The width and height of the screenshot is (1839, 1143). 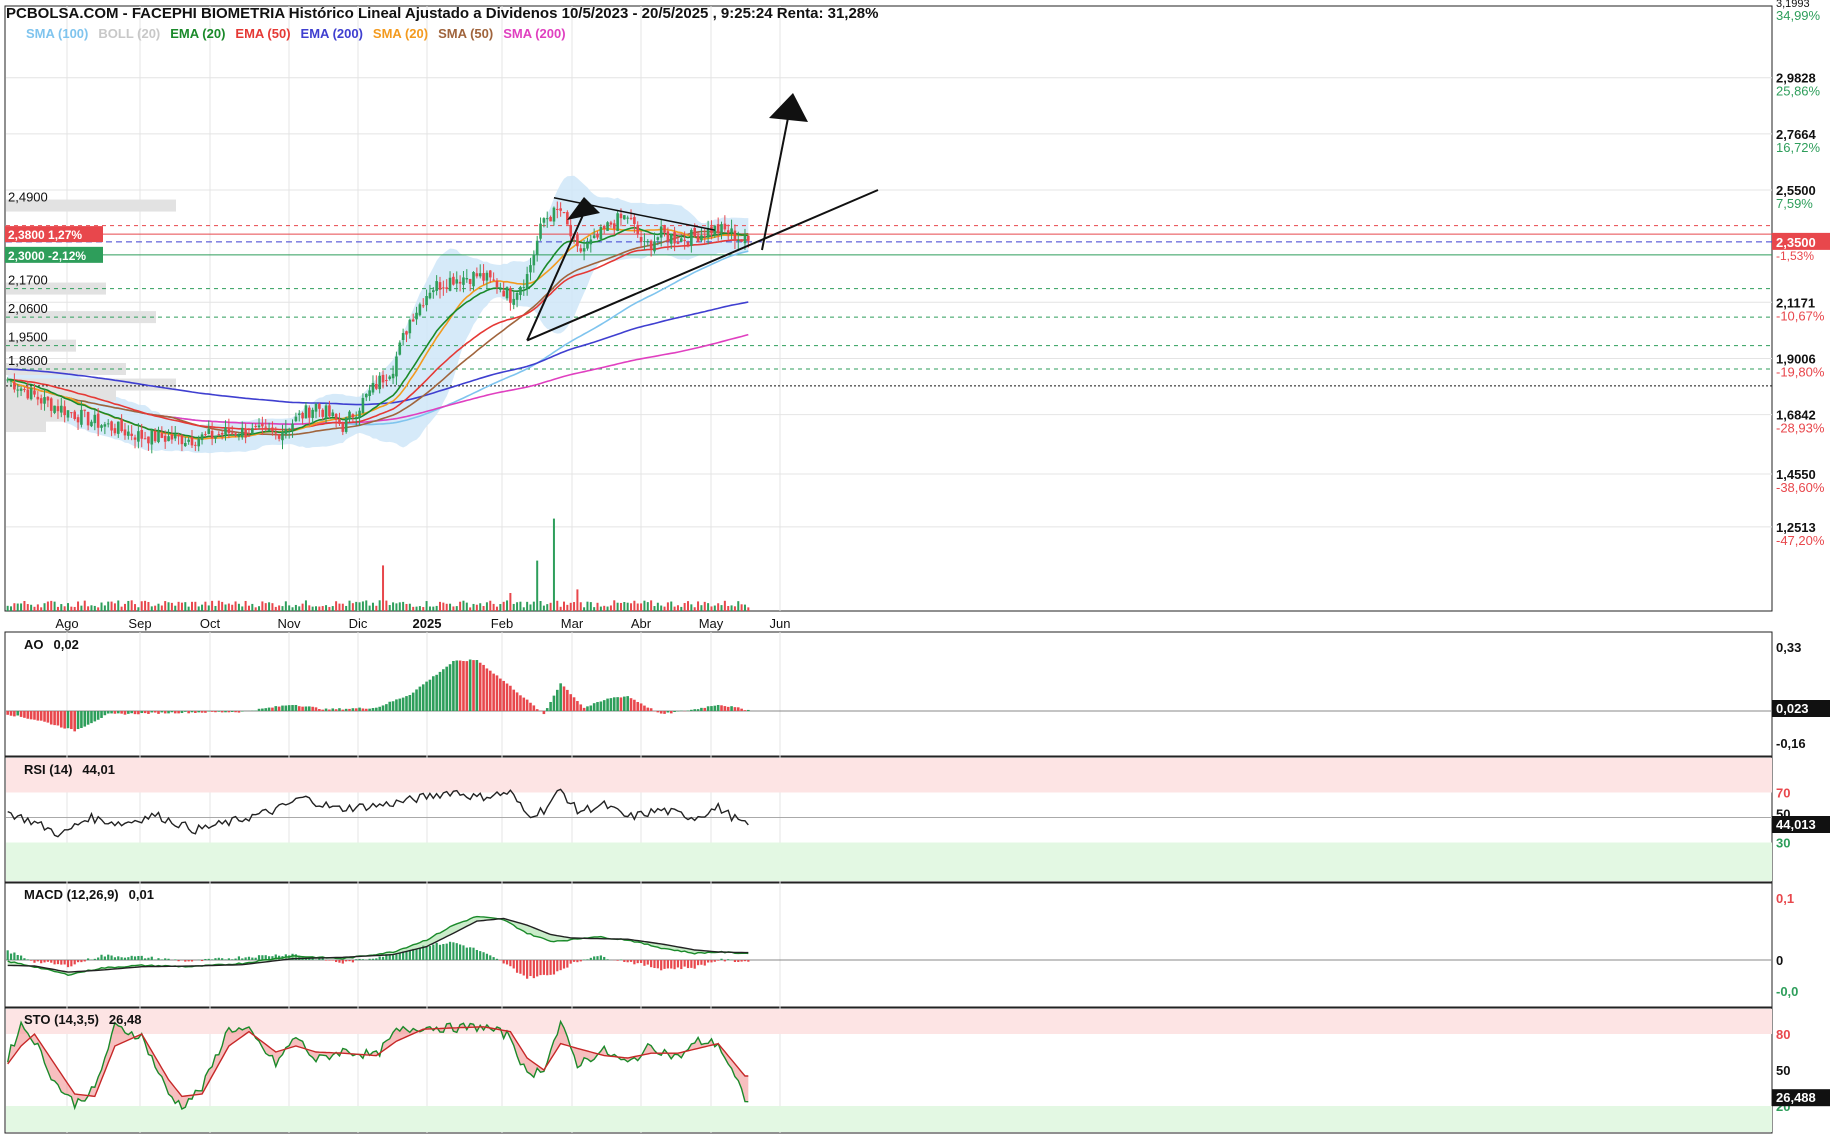 I want to click on level-label: 2,1700, so click(x=28, y=280).